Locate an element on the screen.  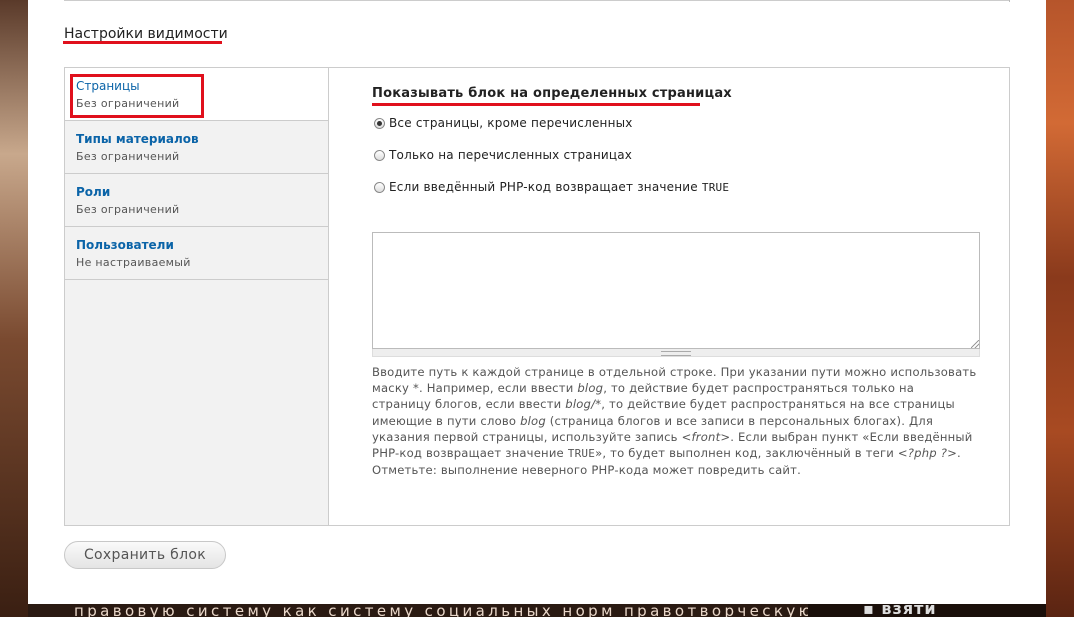
radio-button-checked is located at coordinates (379, 123).